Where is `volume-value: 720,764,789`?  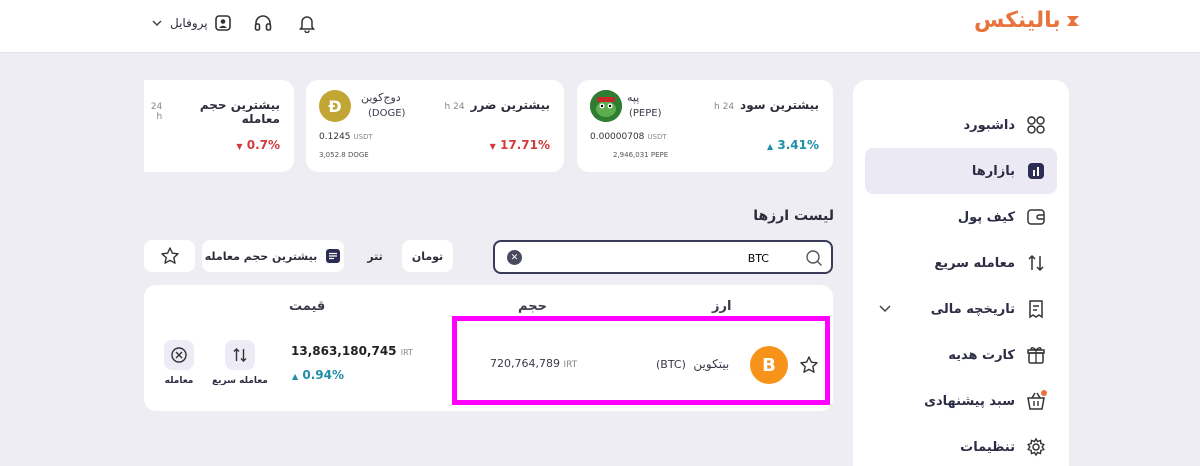
volume-value: 720,764,789 is located at coordinates (525, 363).